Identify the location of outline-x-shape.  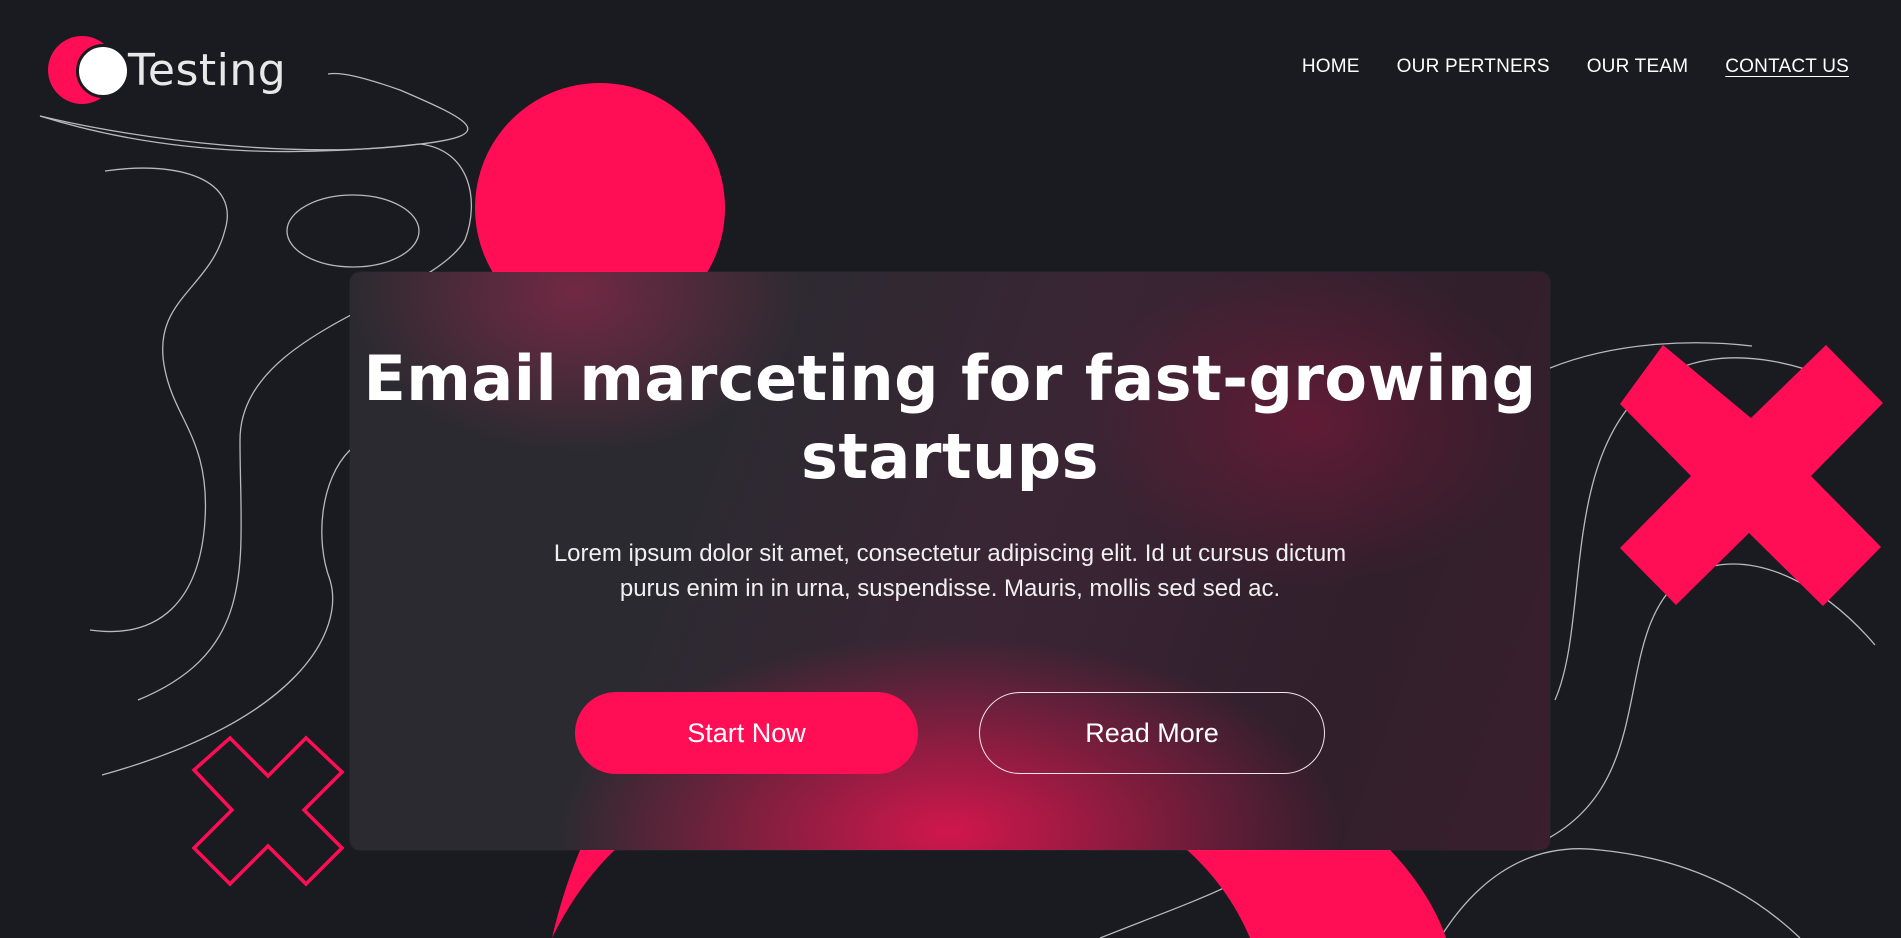
(268, 811).